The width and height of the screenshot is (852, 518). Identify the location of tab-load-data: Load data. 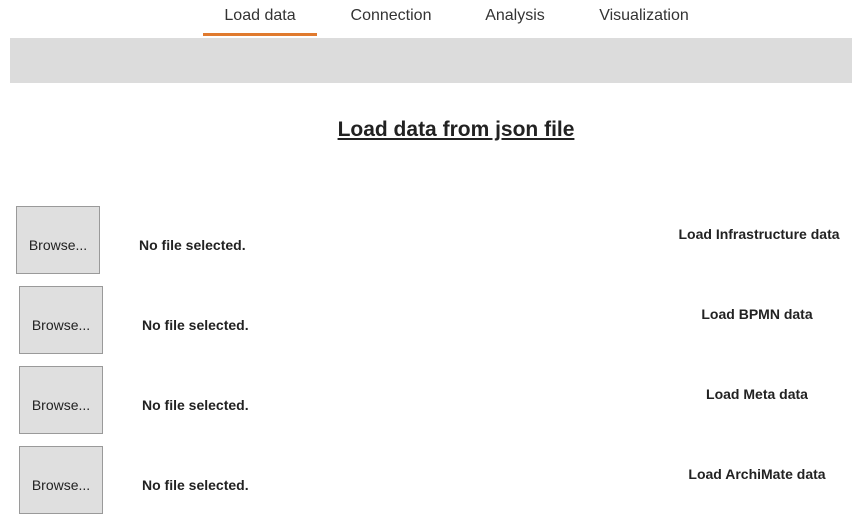
(260, 21).